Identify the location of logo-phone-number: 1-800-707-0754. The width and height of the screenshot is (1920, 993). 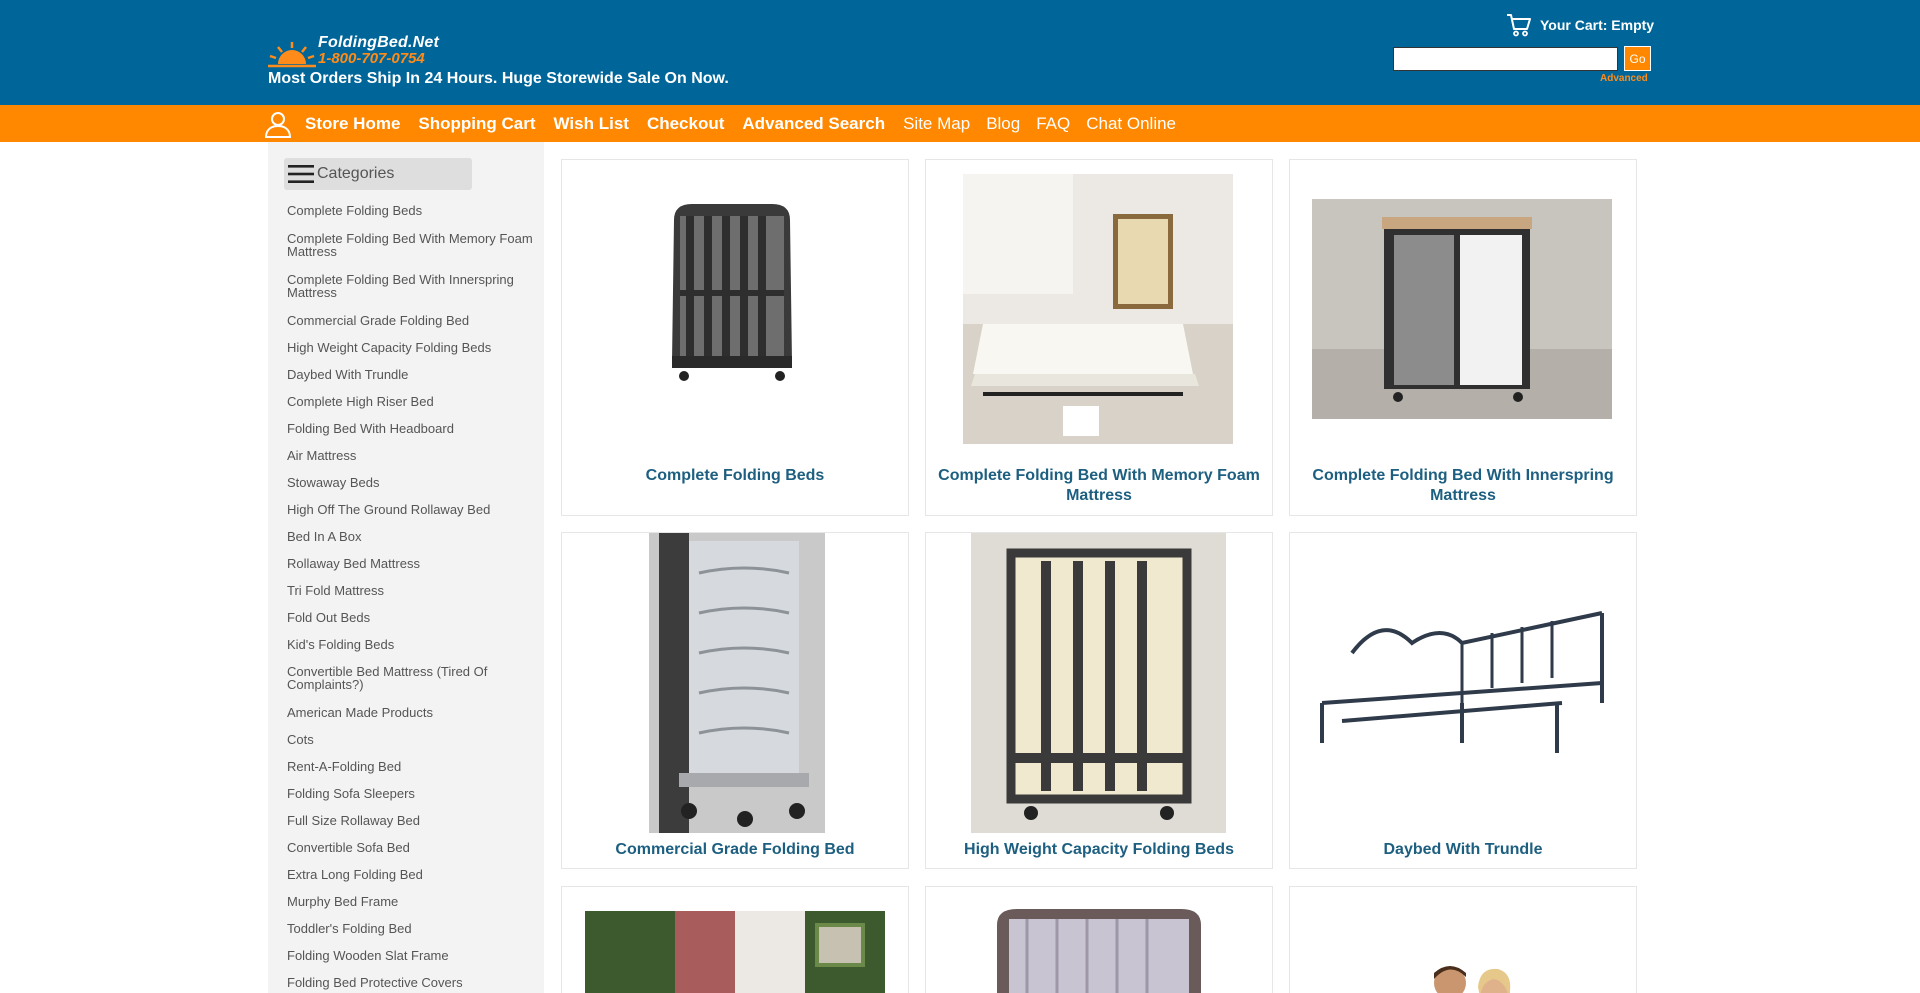
(371, 58).